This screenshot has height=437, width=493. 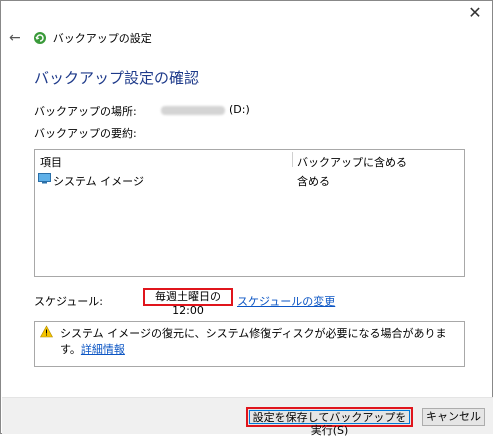 What do you see at coordinates (85, 111) in the screenshot?
I see `backup-location-label: バックアップの場所:` at bounding box center [85, 111].